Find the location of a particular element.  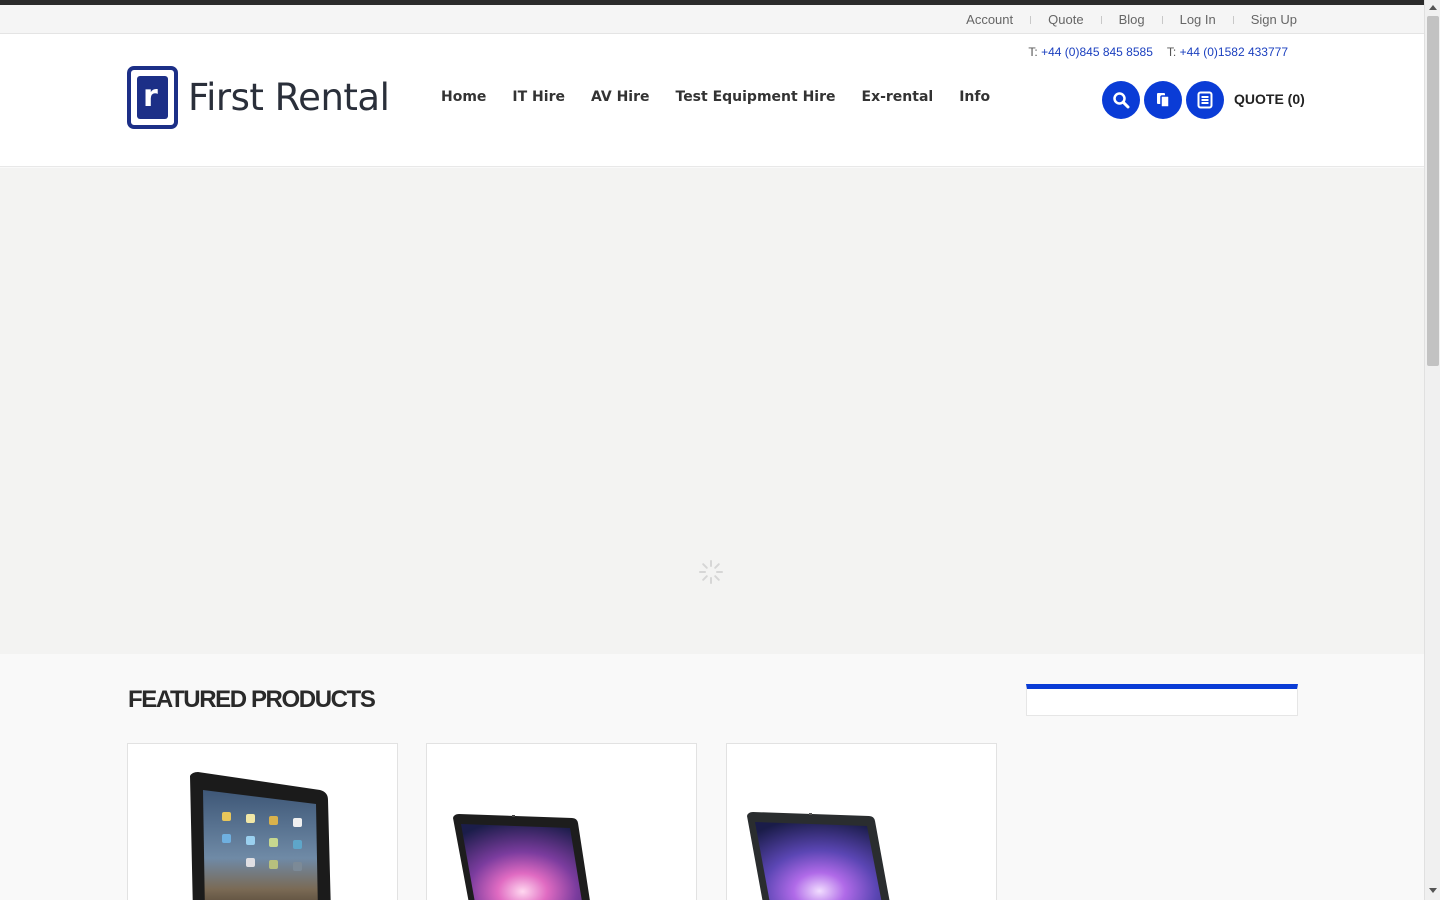

search-button is located at coordinates (1121, 100).